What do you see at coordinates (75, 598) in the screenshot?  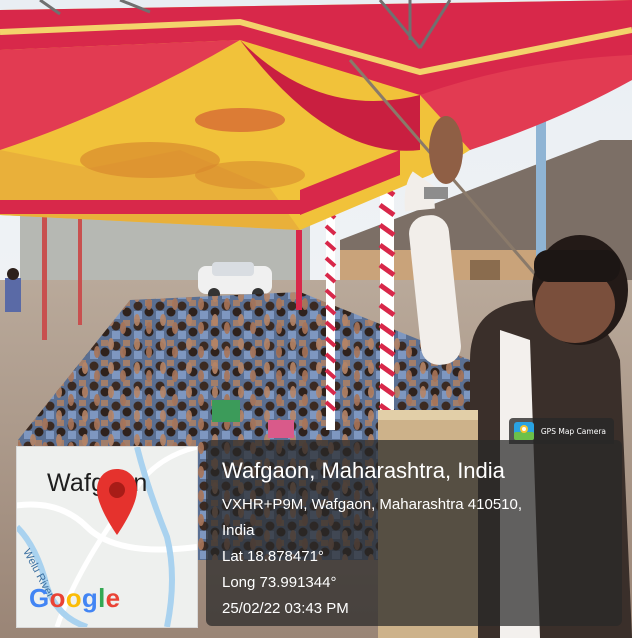 I see `google-logo: Google` at bounding box center [75, 598].